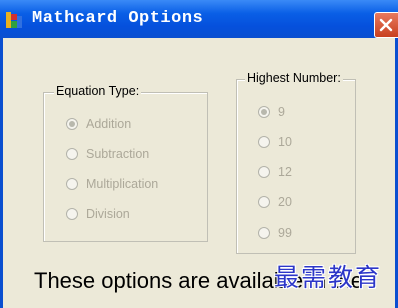 Image resolution: width=398 pixels, height=308 pixels. I want to click on radio-subtraction: Subtraction, so click(107, 154).